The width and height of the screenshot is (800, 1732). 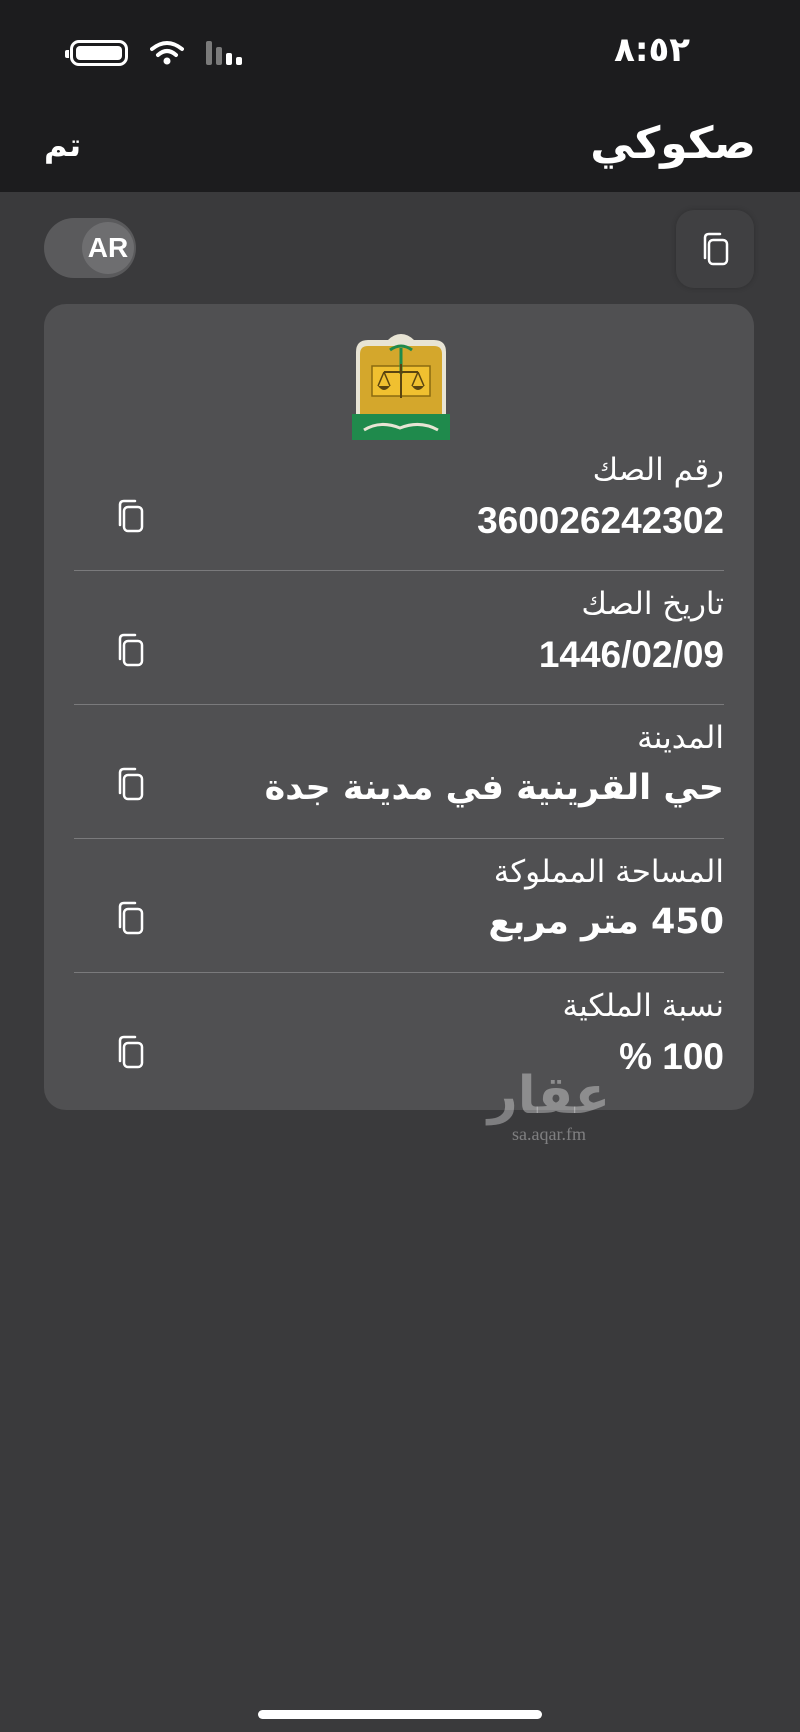 I want to click on copy-all-button, so click(x=715, y=249).